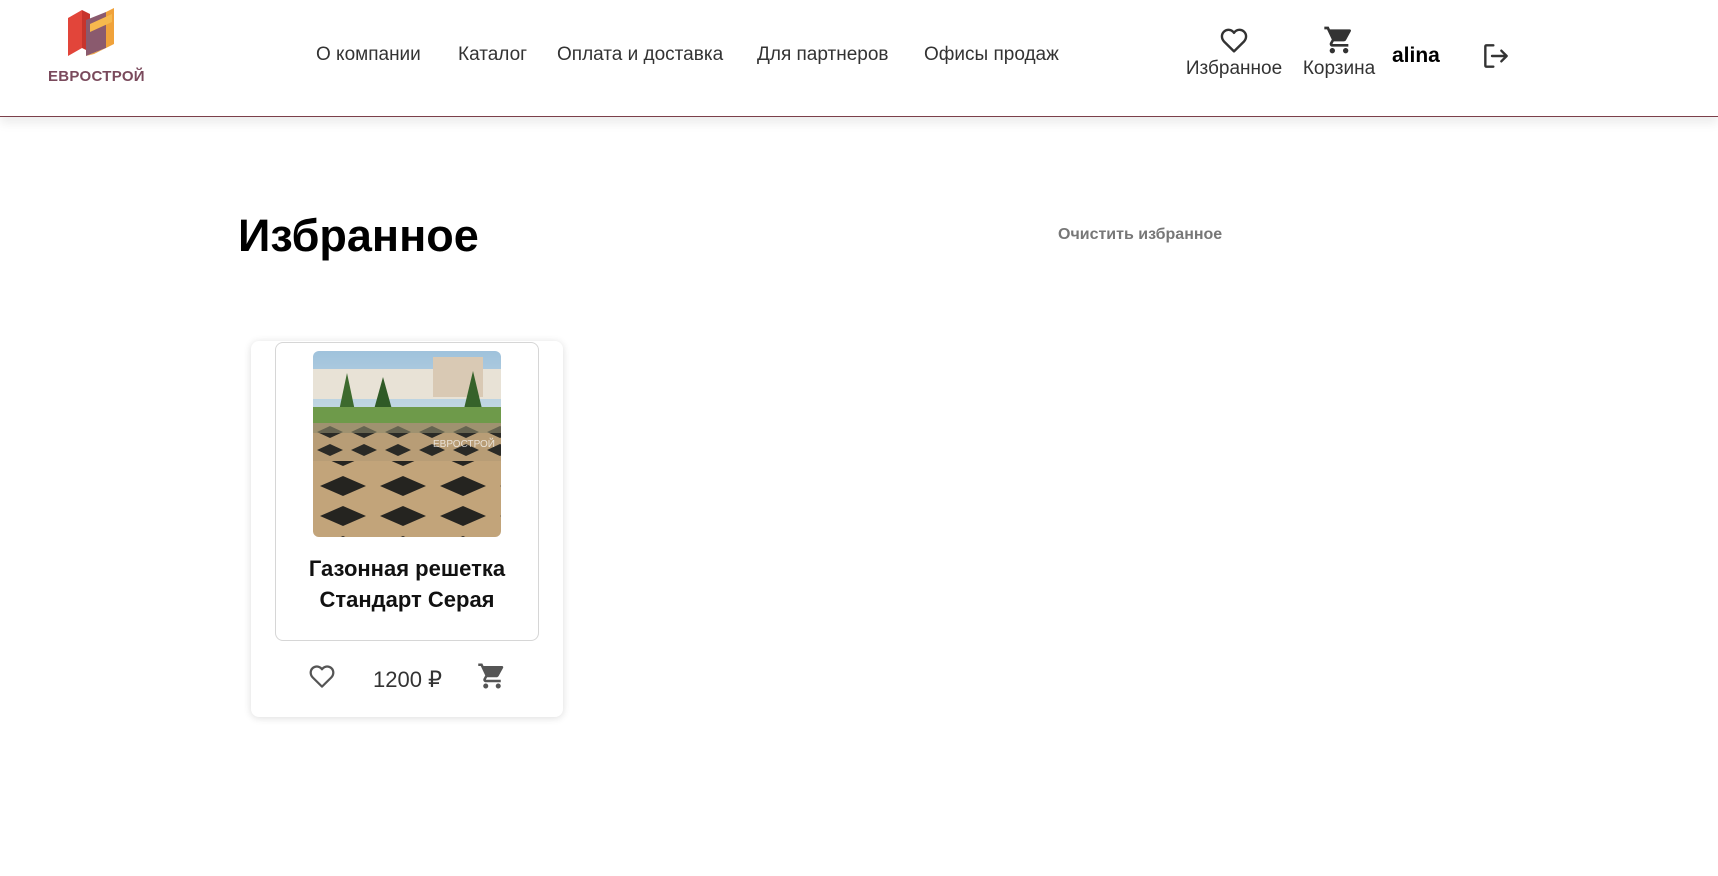 The image size is (1718, 876). I want to click on header-cart-label: Корзина, so click(1339, 68).